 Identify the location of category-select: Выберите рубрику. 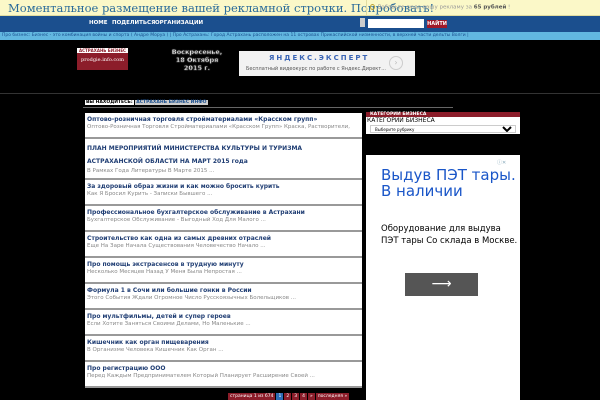
(443, 129).